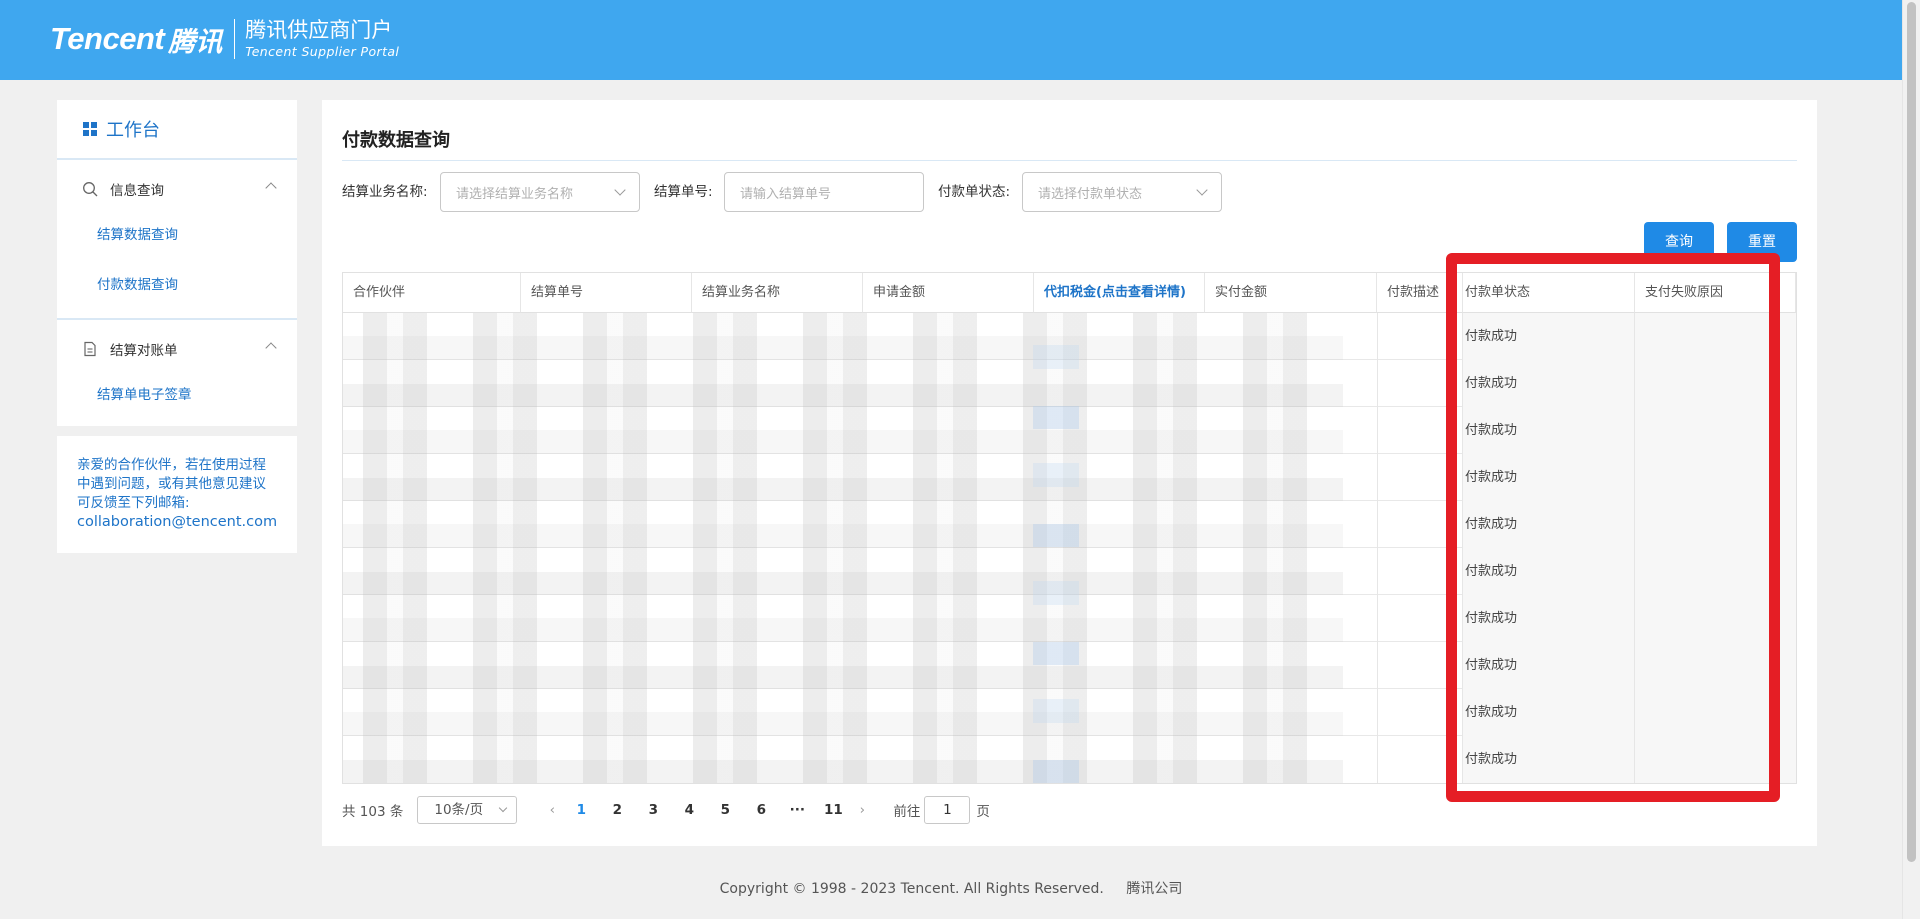  I want to click on logo-divider, so click(235, 39).